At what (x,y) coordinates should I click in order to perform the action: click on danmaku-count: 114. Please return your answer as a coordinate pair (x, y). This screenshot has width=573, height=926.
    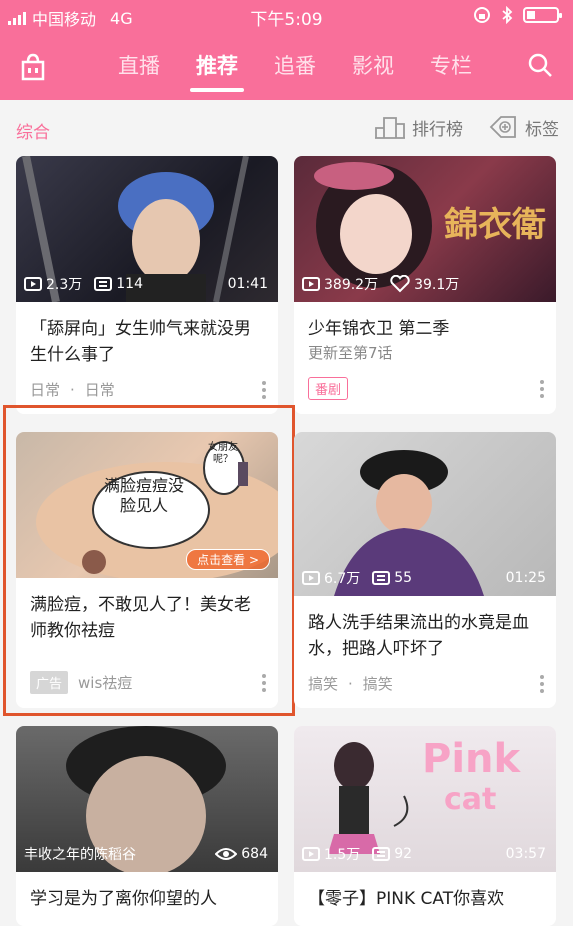
    Looking at the image, I should click on (129, 284).